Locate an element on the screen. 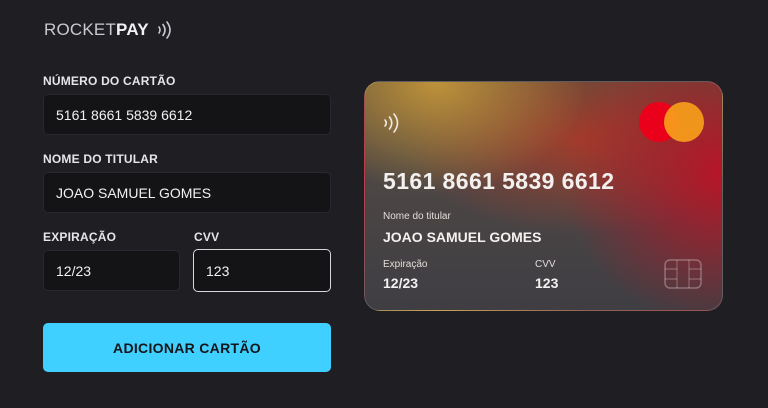 The image size is (768, 408). brand-logo-bold: PAY is located at coordinates (132, 29).